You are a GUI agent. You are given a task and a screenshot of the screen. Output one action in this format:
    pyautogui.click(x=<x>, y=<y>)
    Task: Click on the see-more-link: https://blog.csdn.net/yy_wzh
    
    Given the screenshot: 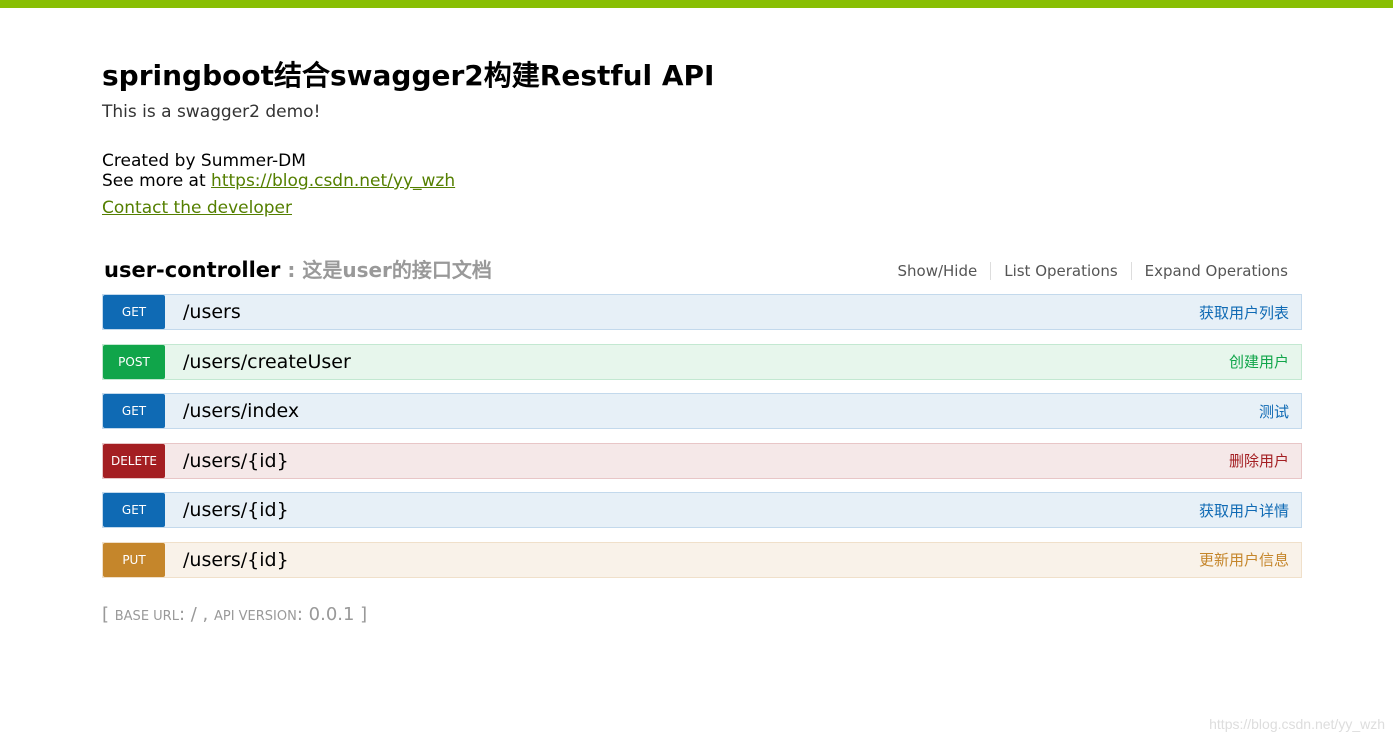 What is the action you would take?
    pyautogui.click(x=333, y=181)
    